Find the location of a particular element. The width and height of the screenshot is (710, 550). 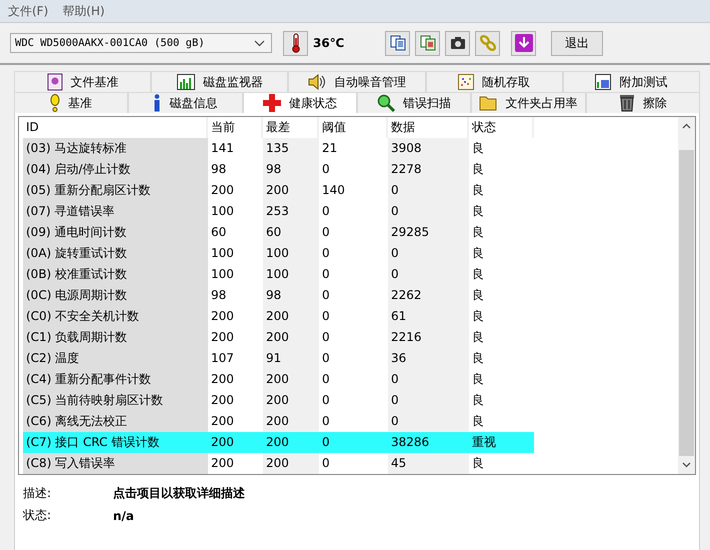

detail-value: 点击项目以获取详细描述 is located at coordinates (179, 493).